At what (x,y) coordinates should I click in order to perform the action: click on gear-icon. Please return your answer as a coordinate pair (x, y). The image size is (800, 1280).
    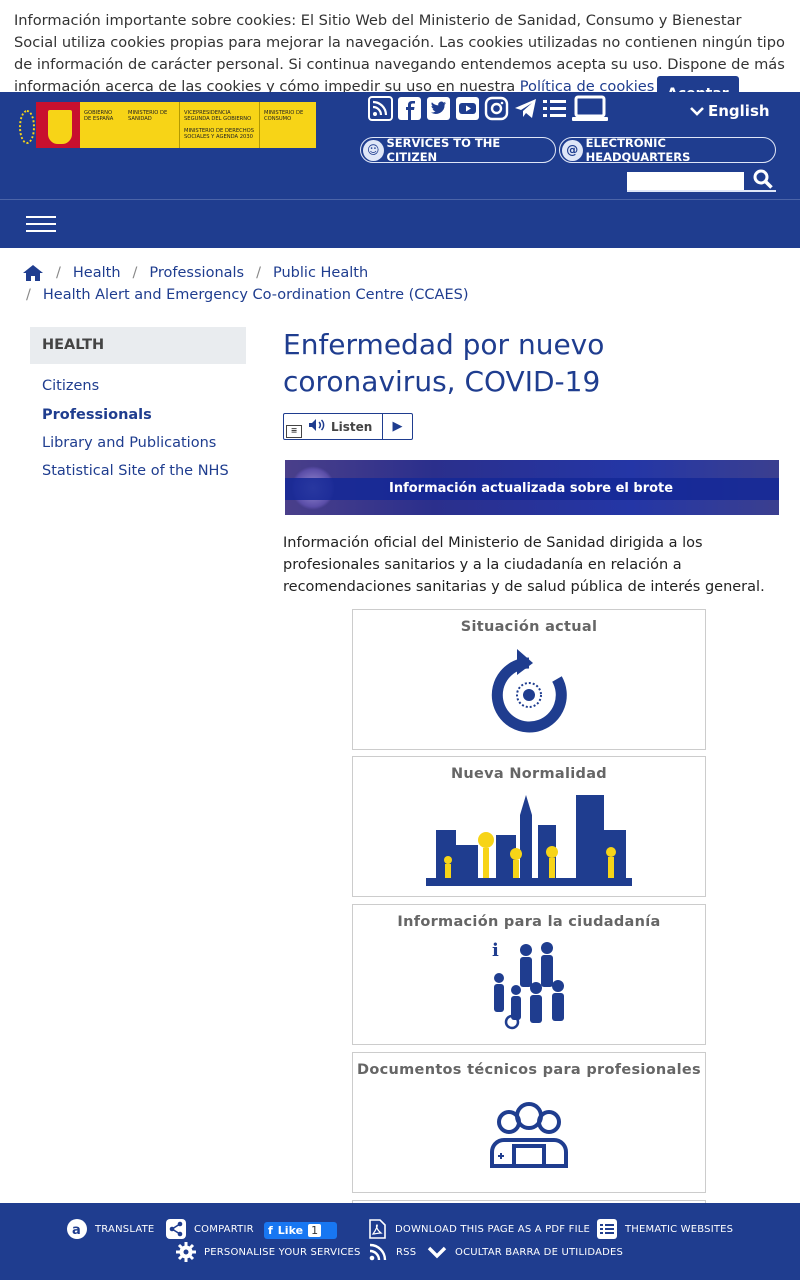
    Looking at the image, I should click on (186, 1252).